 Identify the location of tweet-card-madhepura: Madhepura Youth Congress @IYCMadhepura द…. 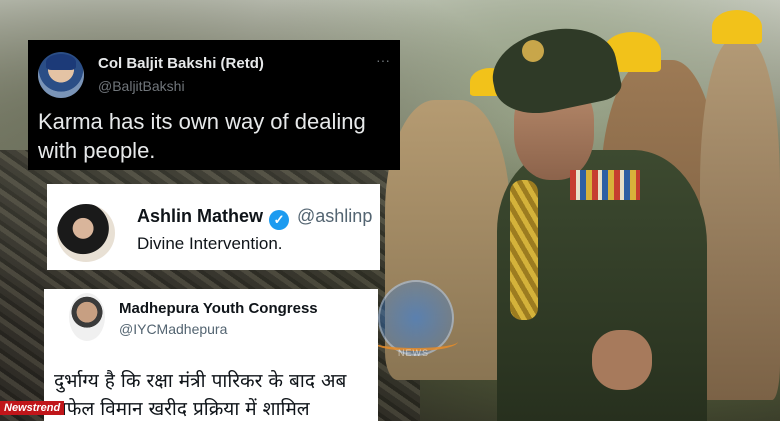
(211, 355).